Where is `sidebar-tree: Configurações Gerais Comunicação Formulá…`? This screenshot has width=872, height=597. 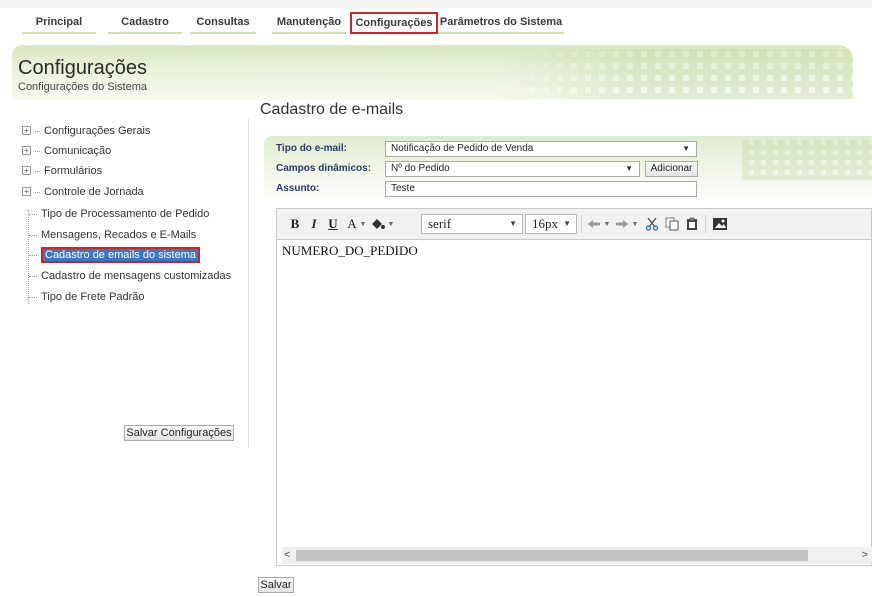 sidebar-tree: Configurações Gerais Comunicação Formulá… is located at coordinates (136, 288).